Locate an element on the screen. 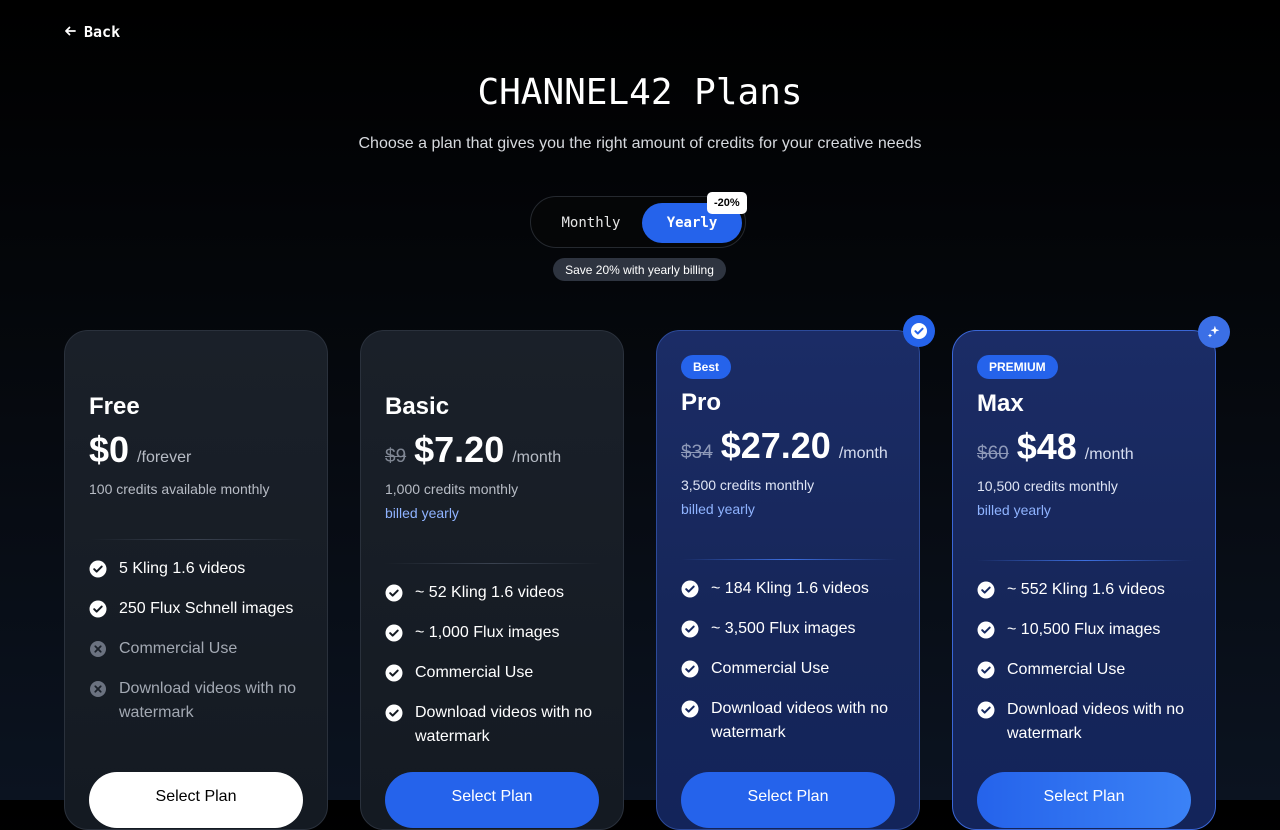 The width and height of the screenshot is (1280, 830). feature-text: ~ 184 Kling 1.6 videos is located at coordinates (790, 588).